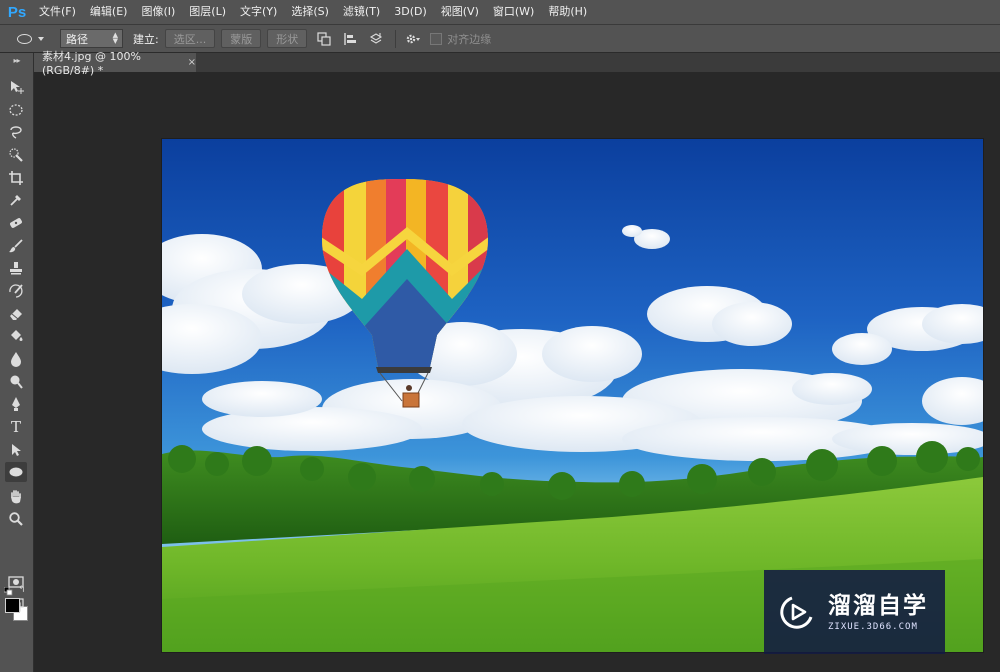 This screenshot has width=1000, height=672. Describe the element at coordinates (241, 38) in the screenshot. I see `make-mask-button: 蒙版` at that location.